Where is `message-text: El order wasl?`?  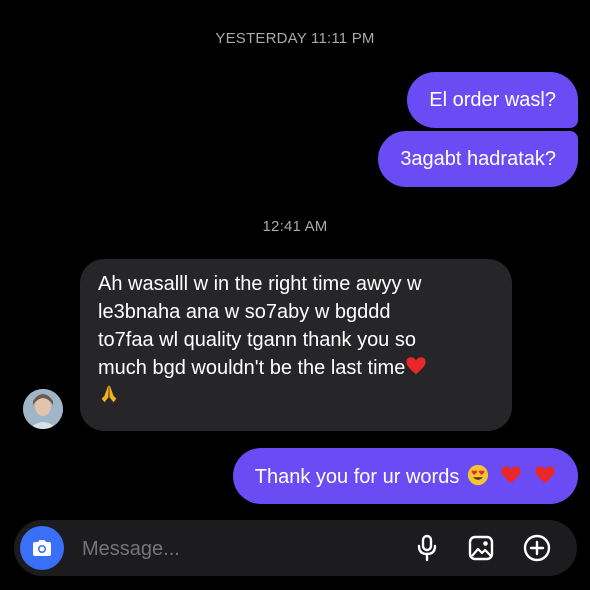 message-text: El order wasl? is located at coordinates (492, 100).